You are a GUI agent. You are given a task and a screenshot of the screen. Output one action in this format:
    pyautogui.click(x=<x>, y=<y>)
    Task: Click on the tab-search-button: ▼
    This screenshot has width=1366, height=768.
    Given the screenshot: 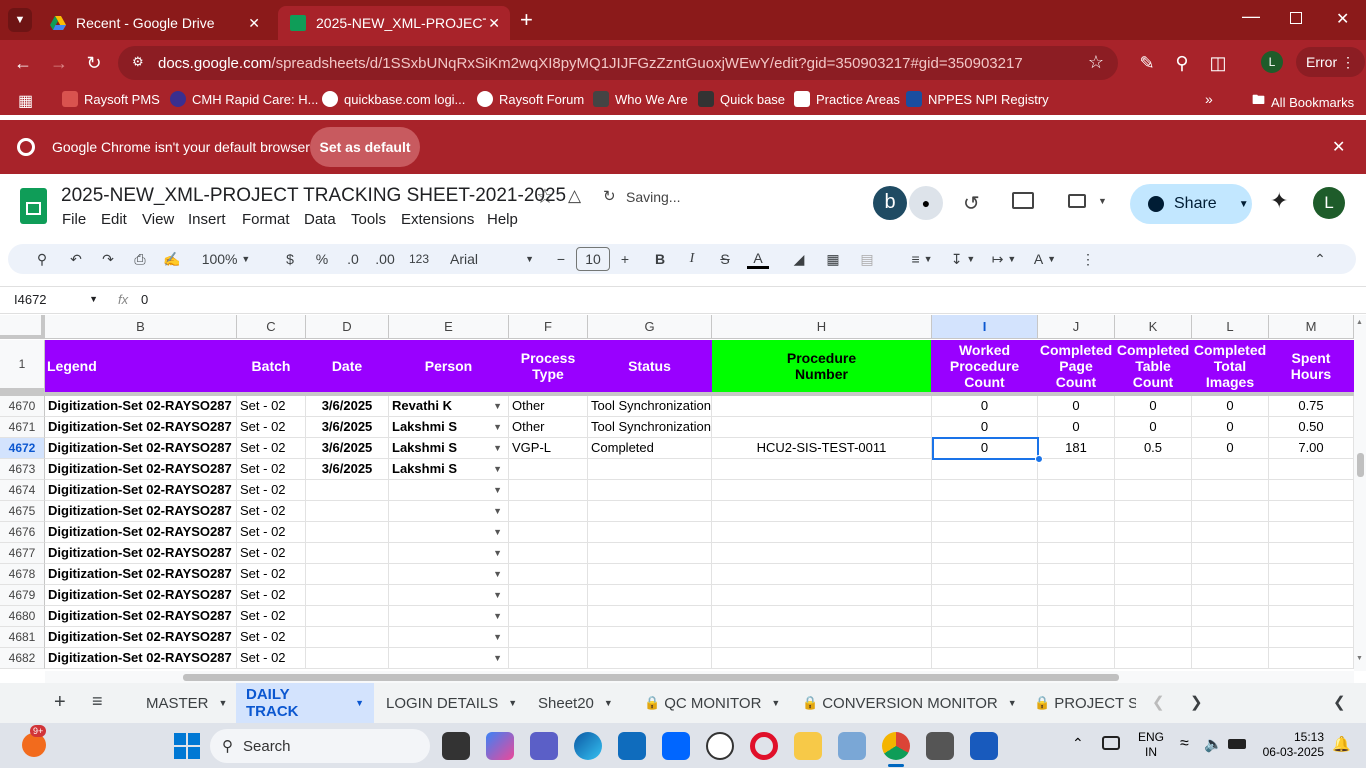 What is the action you would take?
    pyautogui.click(x=20, y=20)
    